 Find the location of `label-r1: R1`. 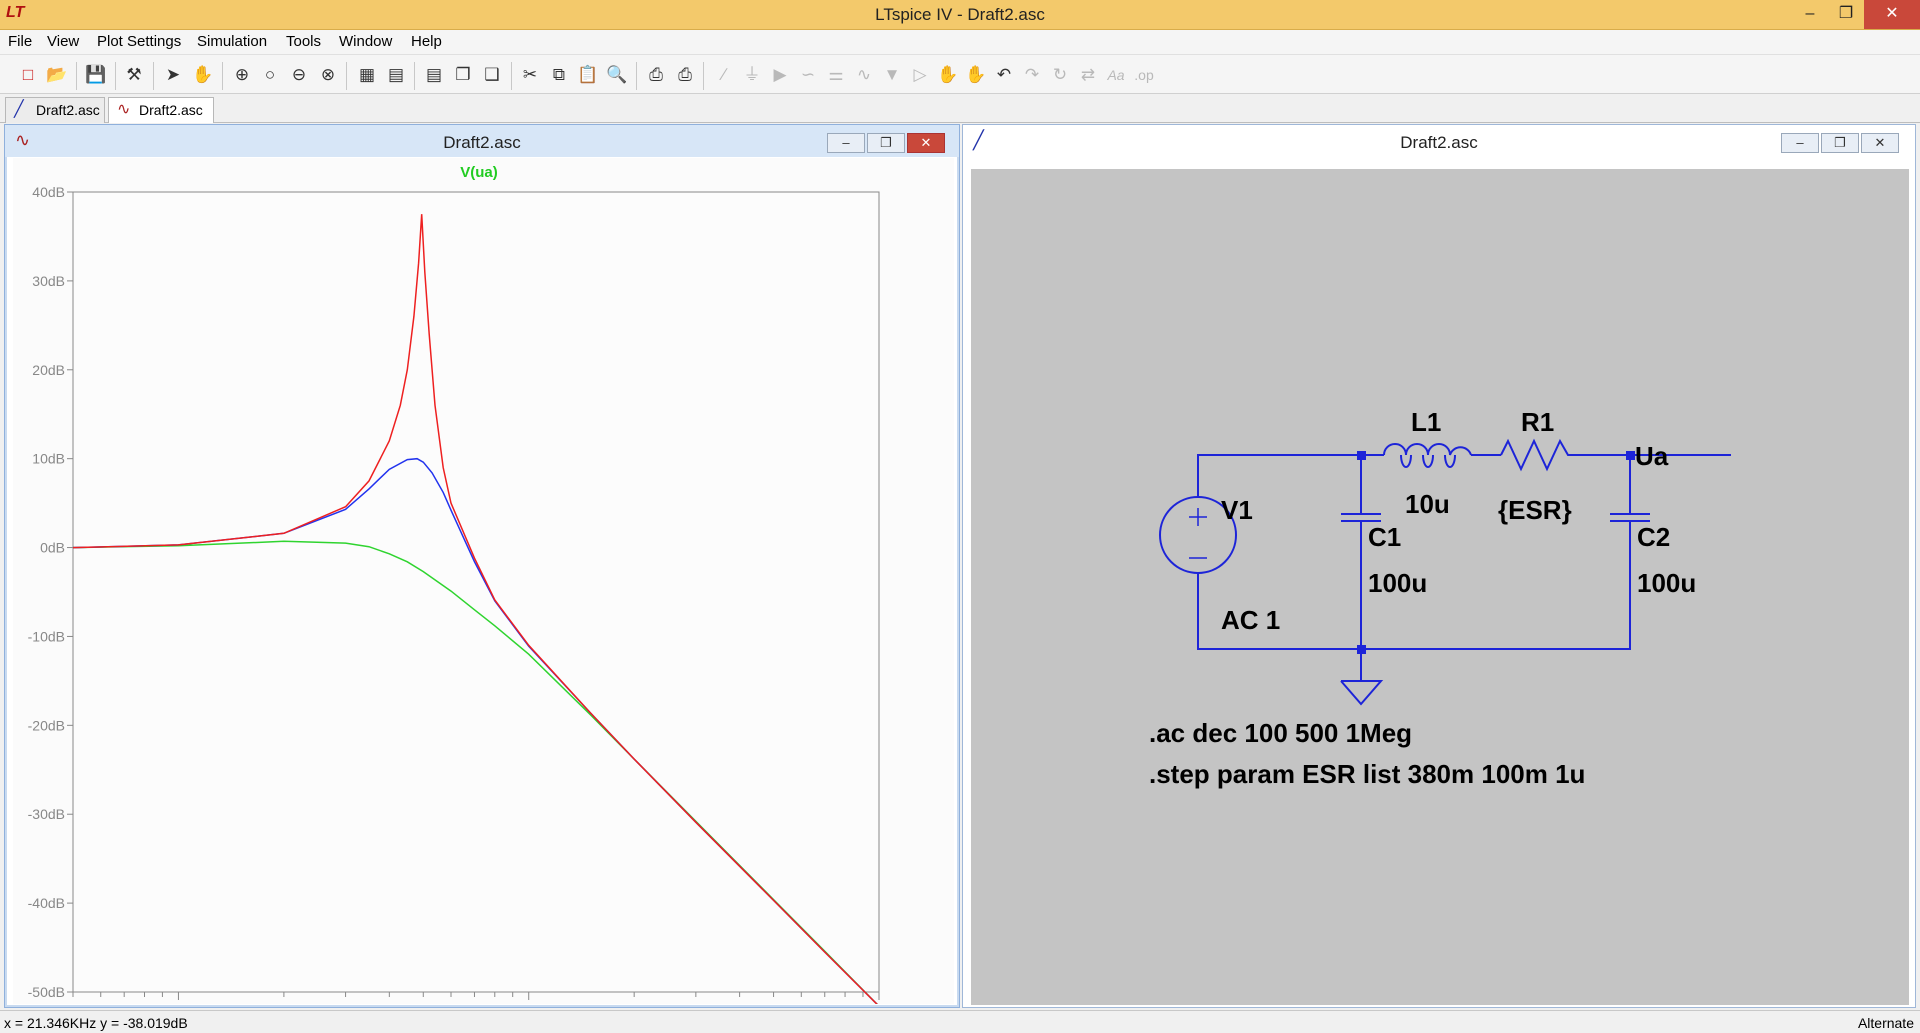

label-r1: R1 is located at coordinates (1537, 422).